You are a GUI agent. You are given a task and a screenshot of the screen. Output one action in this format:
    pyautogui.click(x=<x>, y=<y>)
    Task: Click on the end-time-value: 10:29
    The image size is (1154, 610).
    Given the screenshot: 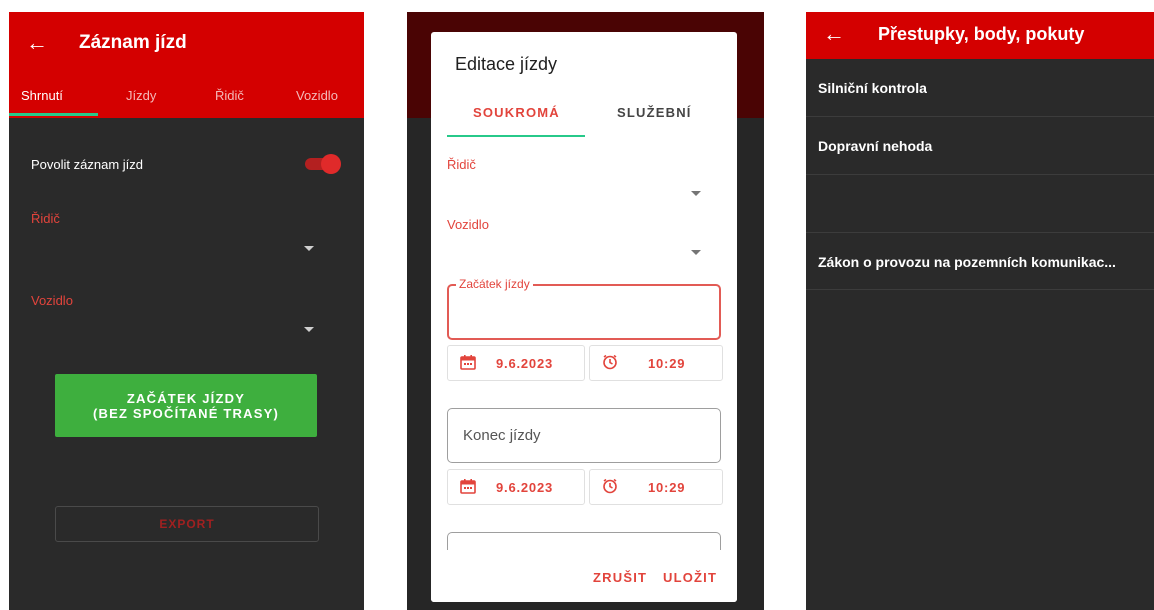 What is the action you would take?
    pyautogui.click(x=667, y=487)
    